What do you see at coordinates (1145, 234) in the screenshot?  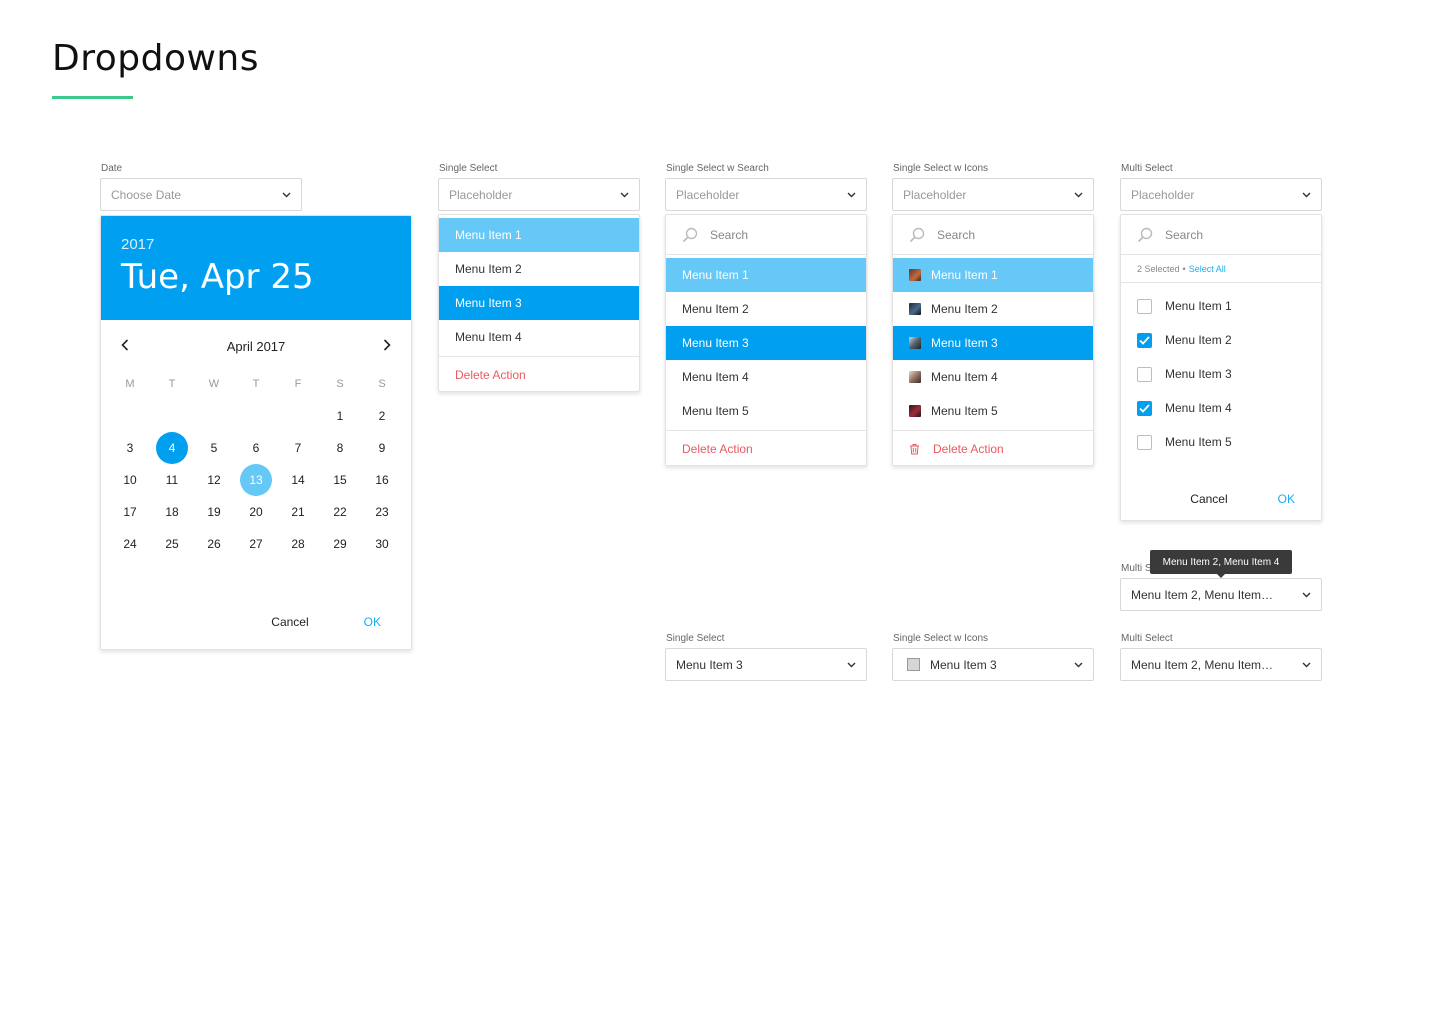 I see `search-icon` at bounding box center [1145, 234].